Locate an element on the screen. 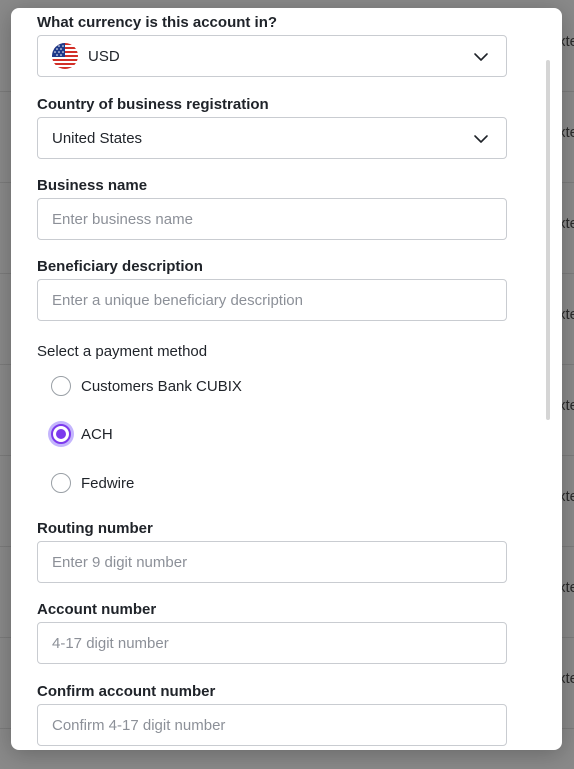  currency-select: USD is located at coordinates (272, 56).